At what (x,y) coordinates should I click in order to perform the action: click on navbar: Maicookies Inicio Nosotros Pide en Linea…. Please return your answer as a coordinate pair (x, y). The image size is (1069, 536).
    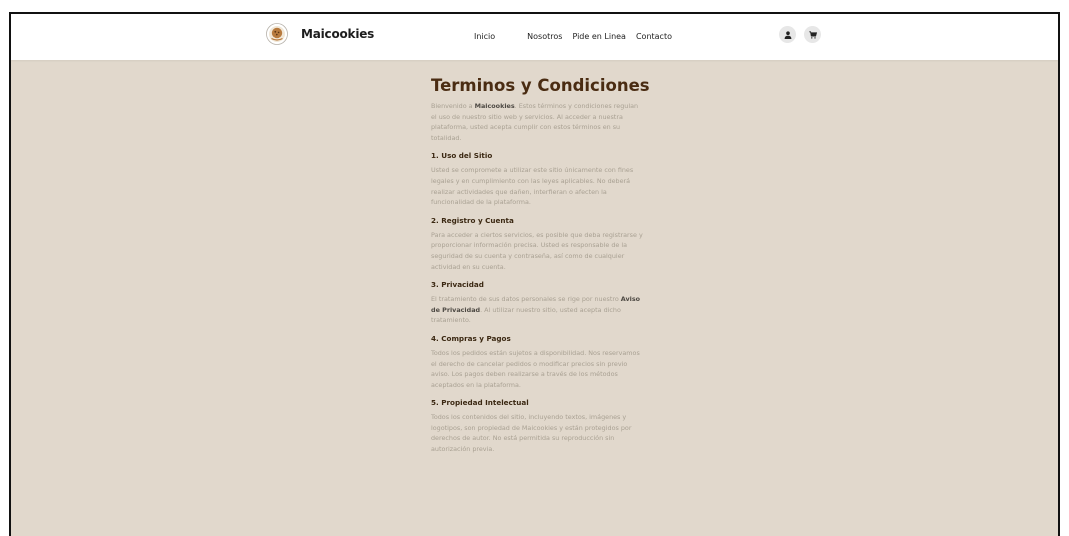
    Looking at the image, I should click on (534, 37).